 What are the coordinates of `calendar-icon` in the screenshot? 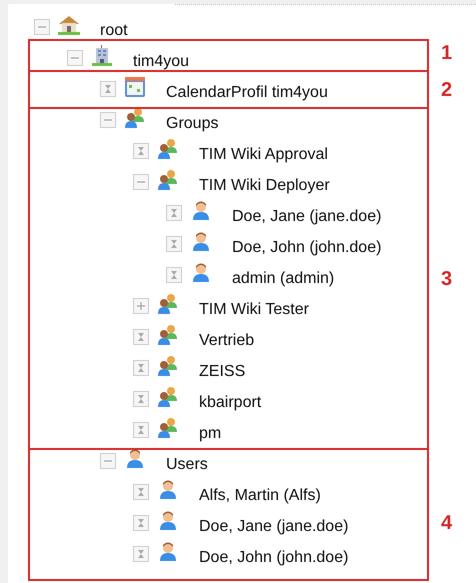 It's located at (135, 86).